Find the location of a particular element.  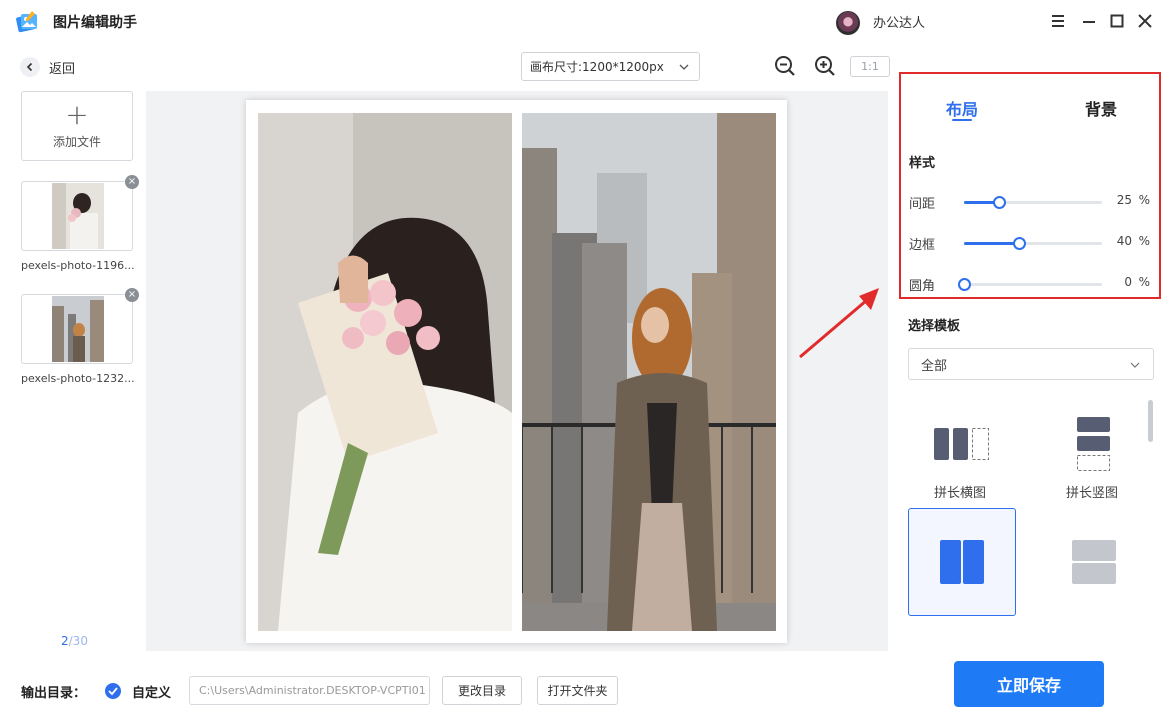

custom-dir-checkbox is located at coordinates (113, 691).